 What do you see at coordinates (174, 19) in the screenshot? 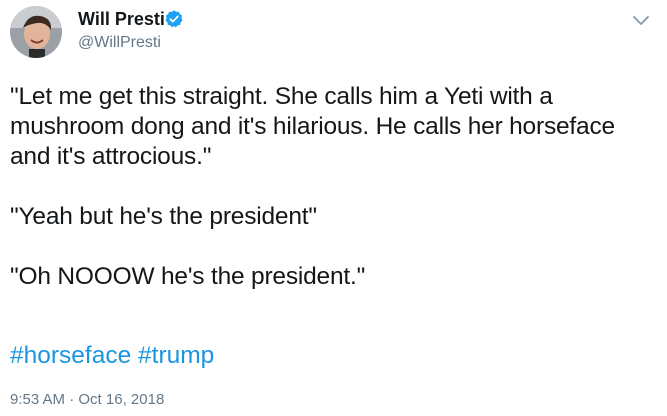
I see `verified-badge-icon` at bounding box center [174, 19].